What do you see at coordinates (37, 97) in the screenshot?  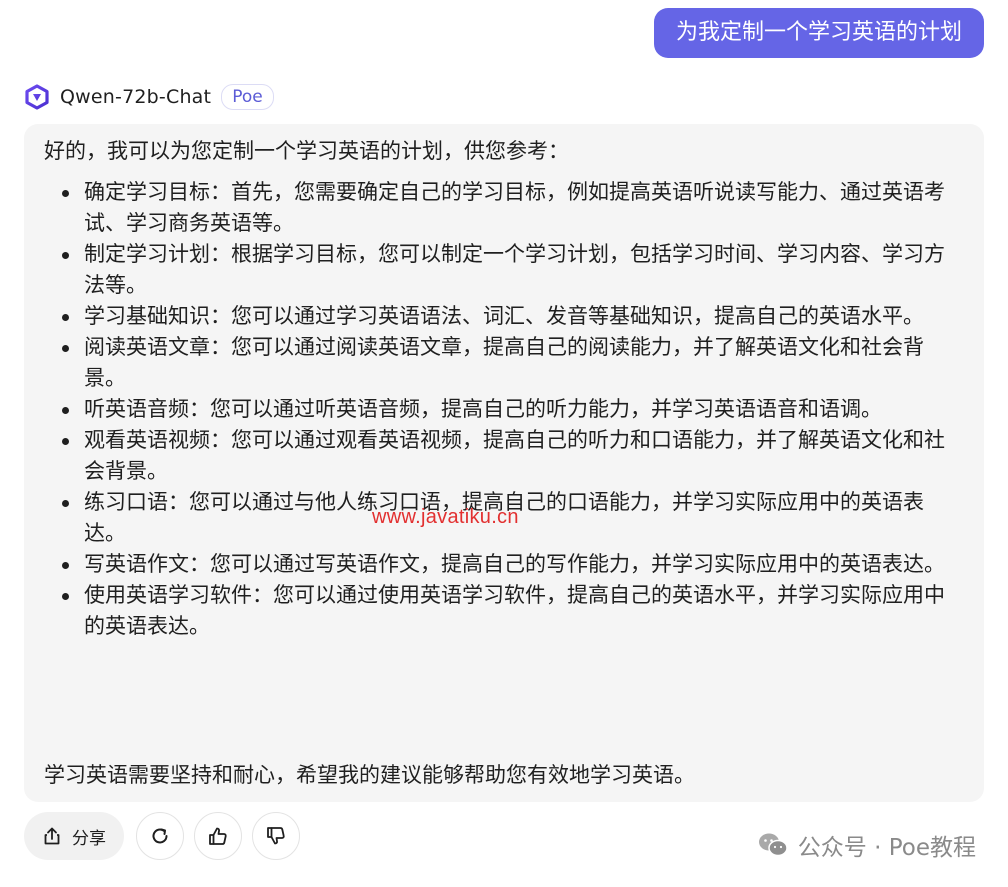 I see `qwen-logo-icon` at bounding box center [37, 97].